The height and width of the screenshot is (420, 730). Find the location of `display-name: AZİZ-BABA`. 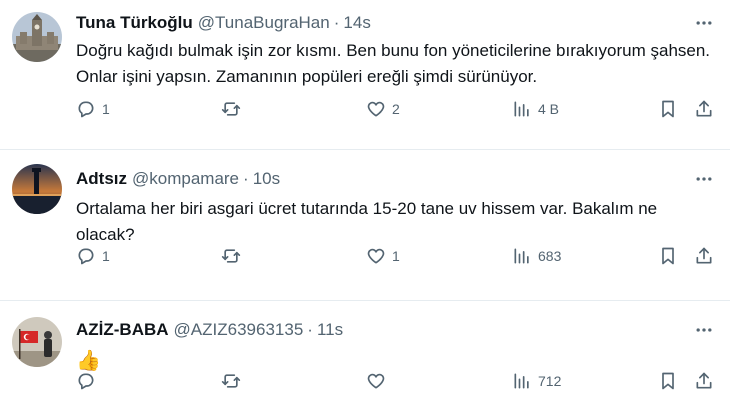

display-name: AZİZ-BABA is located at coordinates (122, 330).